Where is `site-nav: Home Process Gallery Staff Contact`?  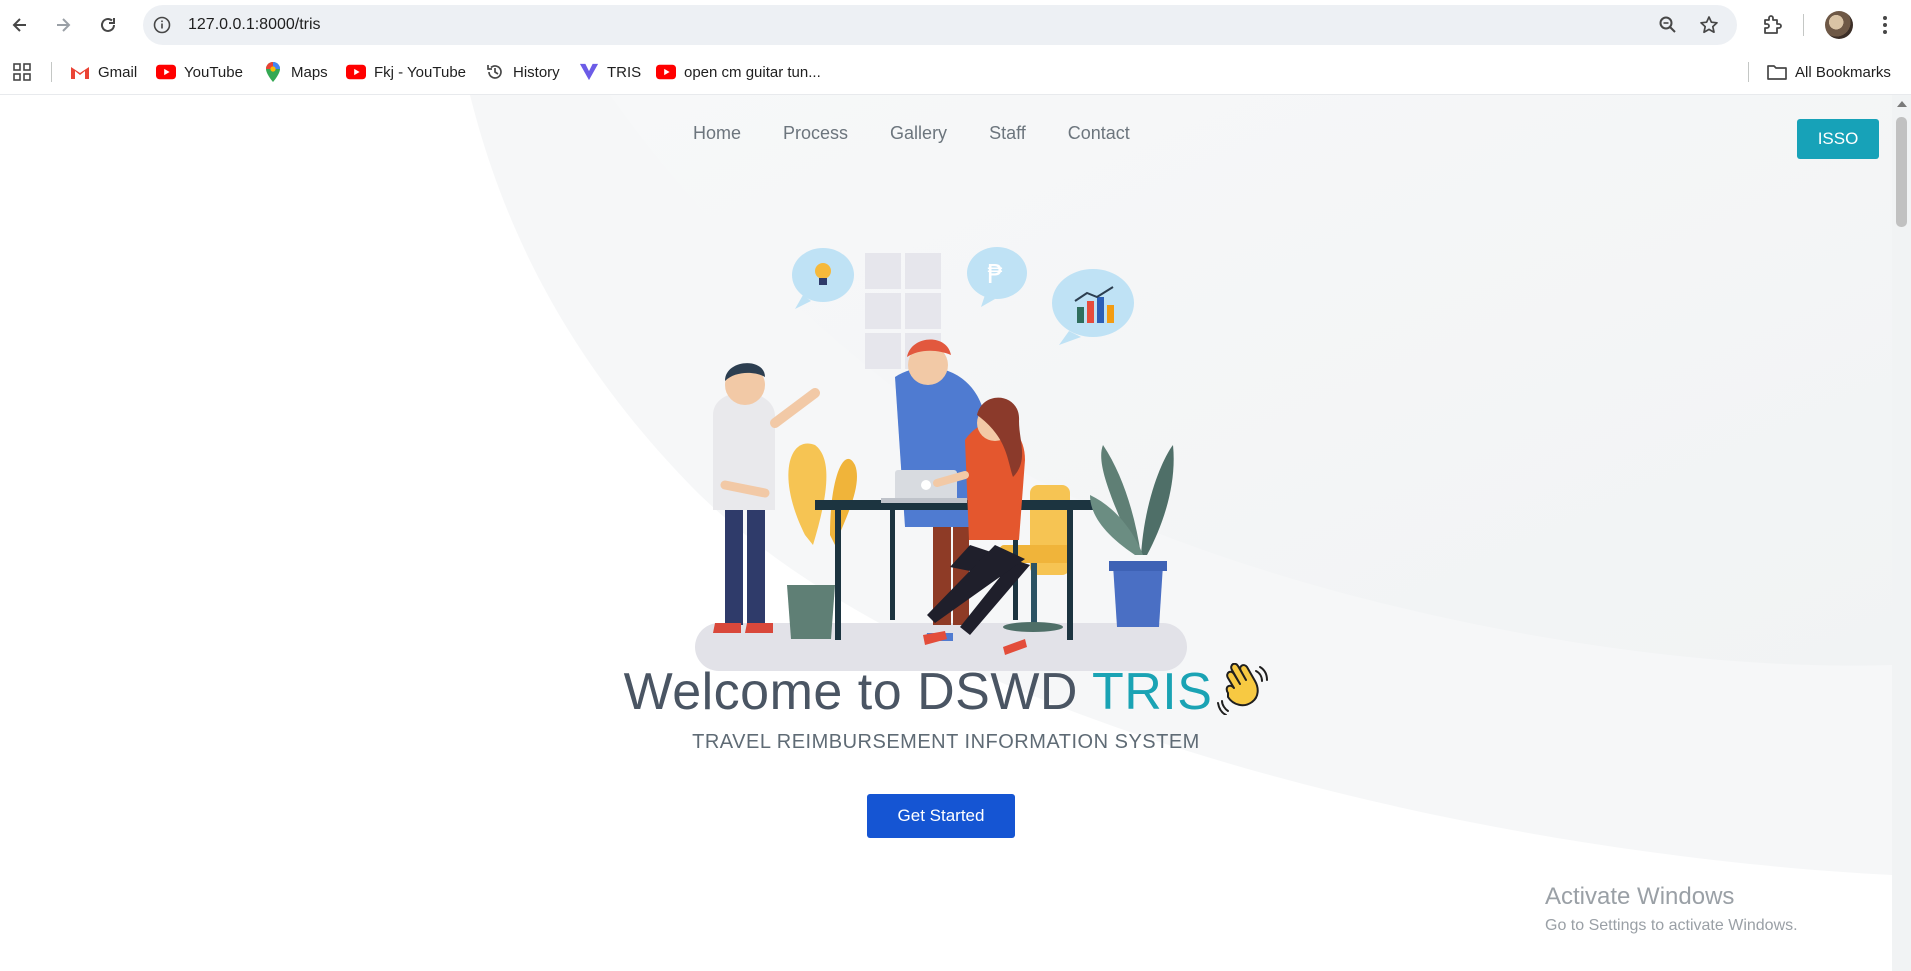
site-nav: Home Process Gallery Staff Contact is located at coordinates (911, 133).